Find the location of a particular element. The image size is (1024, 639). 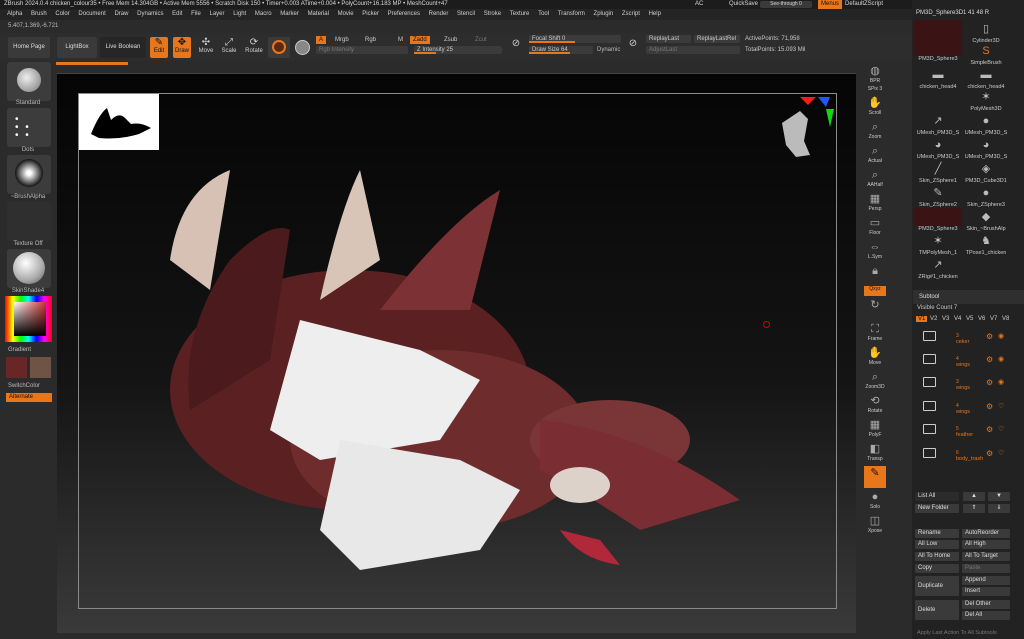

move-bottom-button: ⇓ is located at coordinates (999, 508).